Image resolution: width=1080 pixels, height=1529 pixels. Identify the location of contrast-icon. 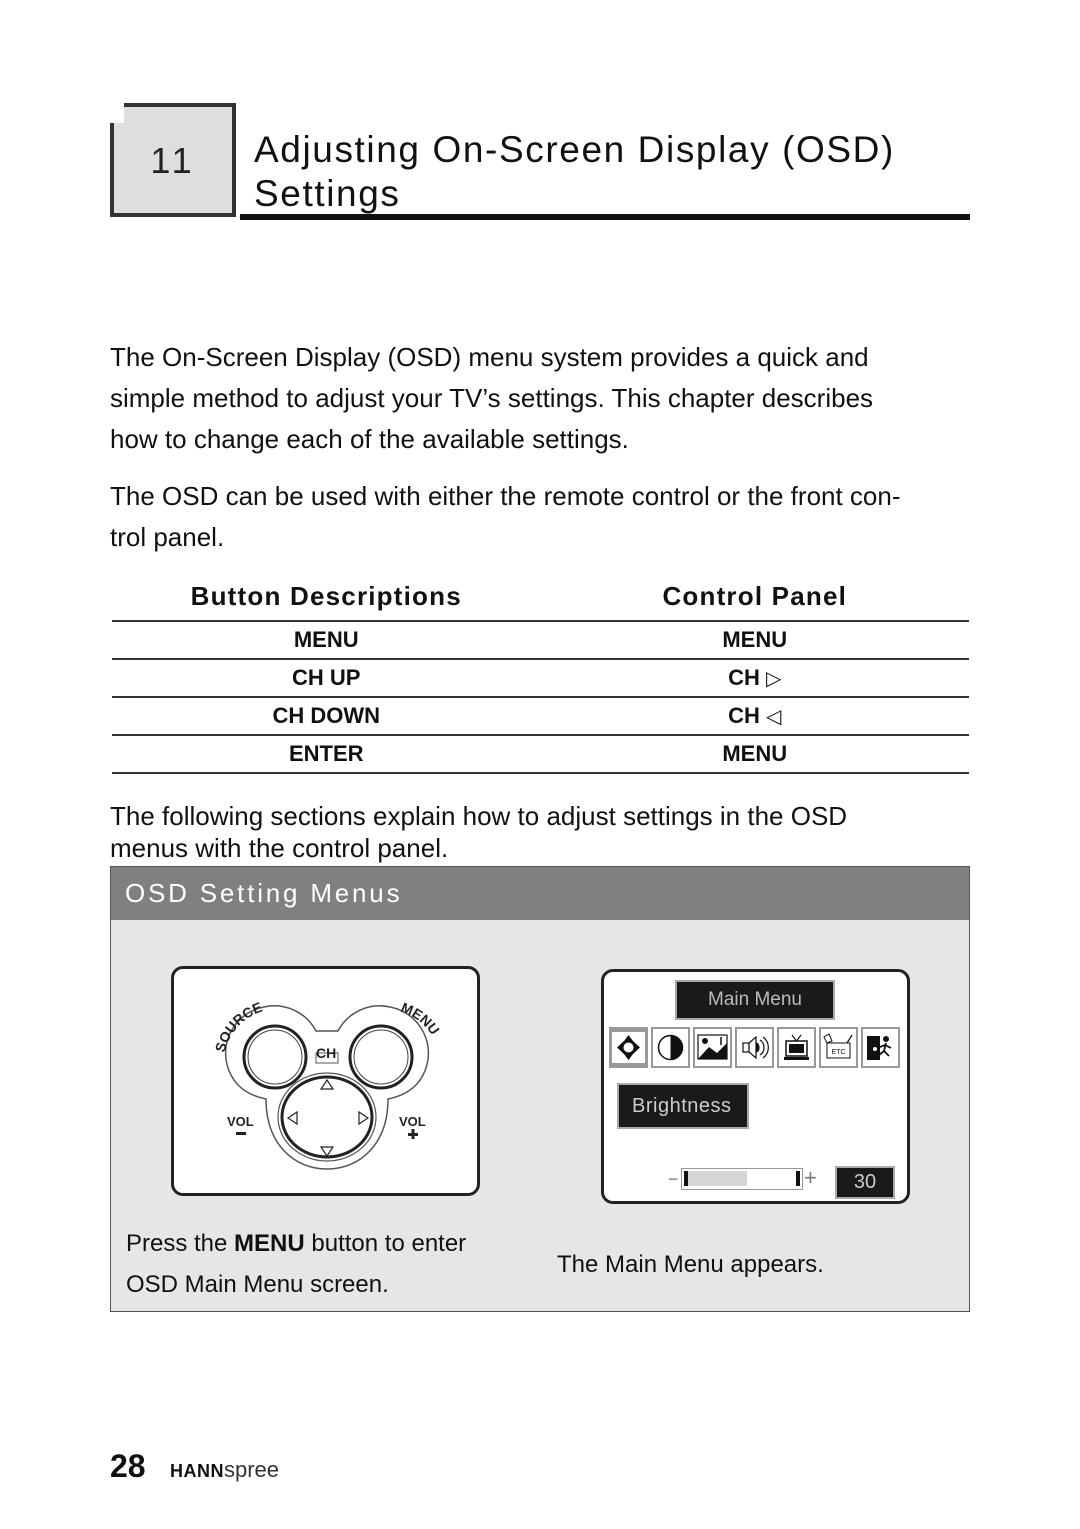
(670, 1047).